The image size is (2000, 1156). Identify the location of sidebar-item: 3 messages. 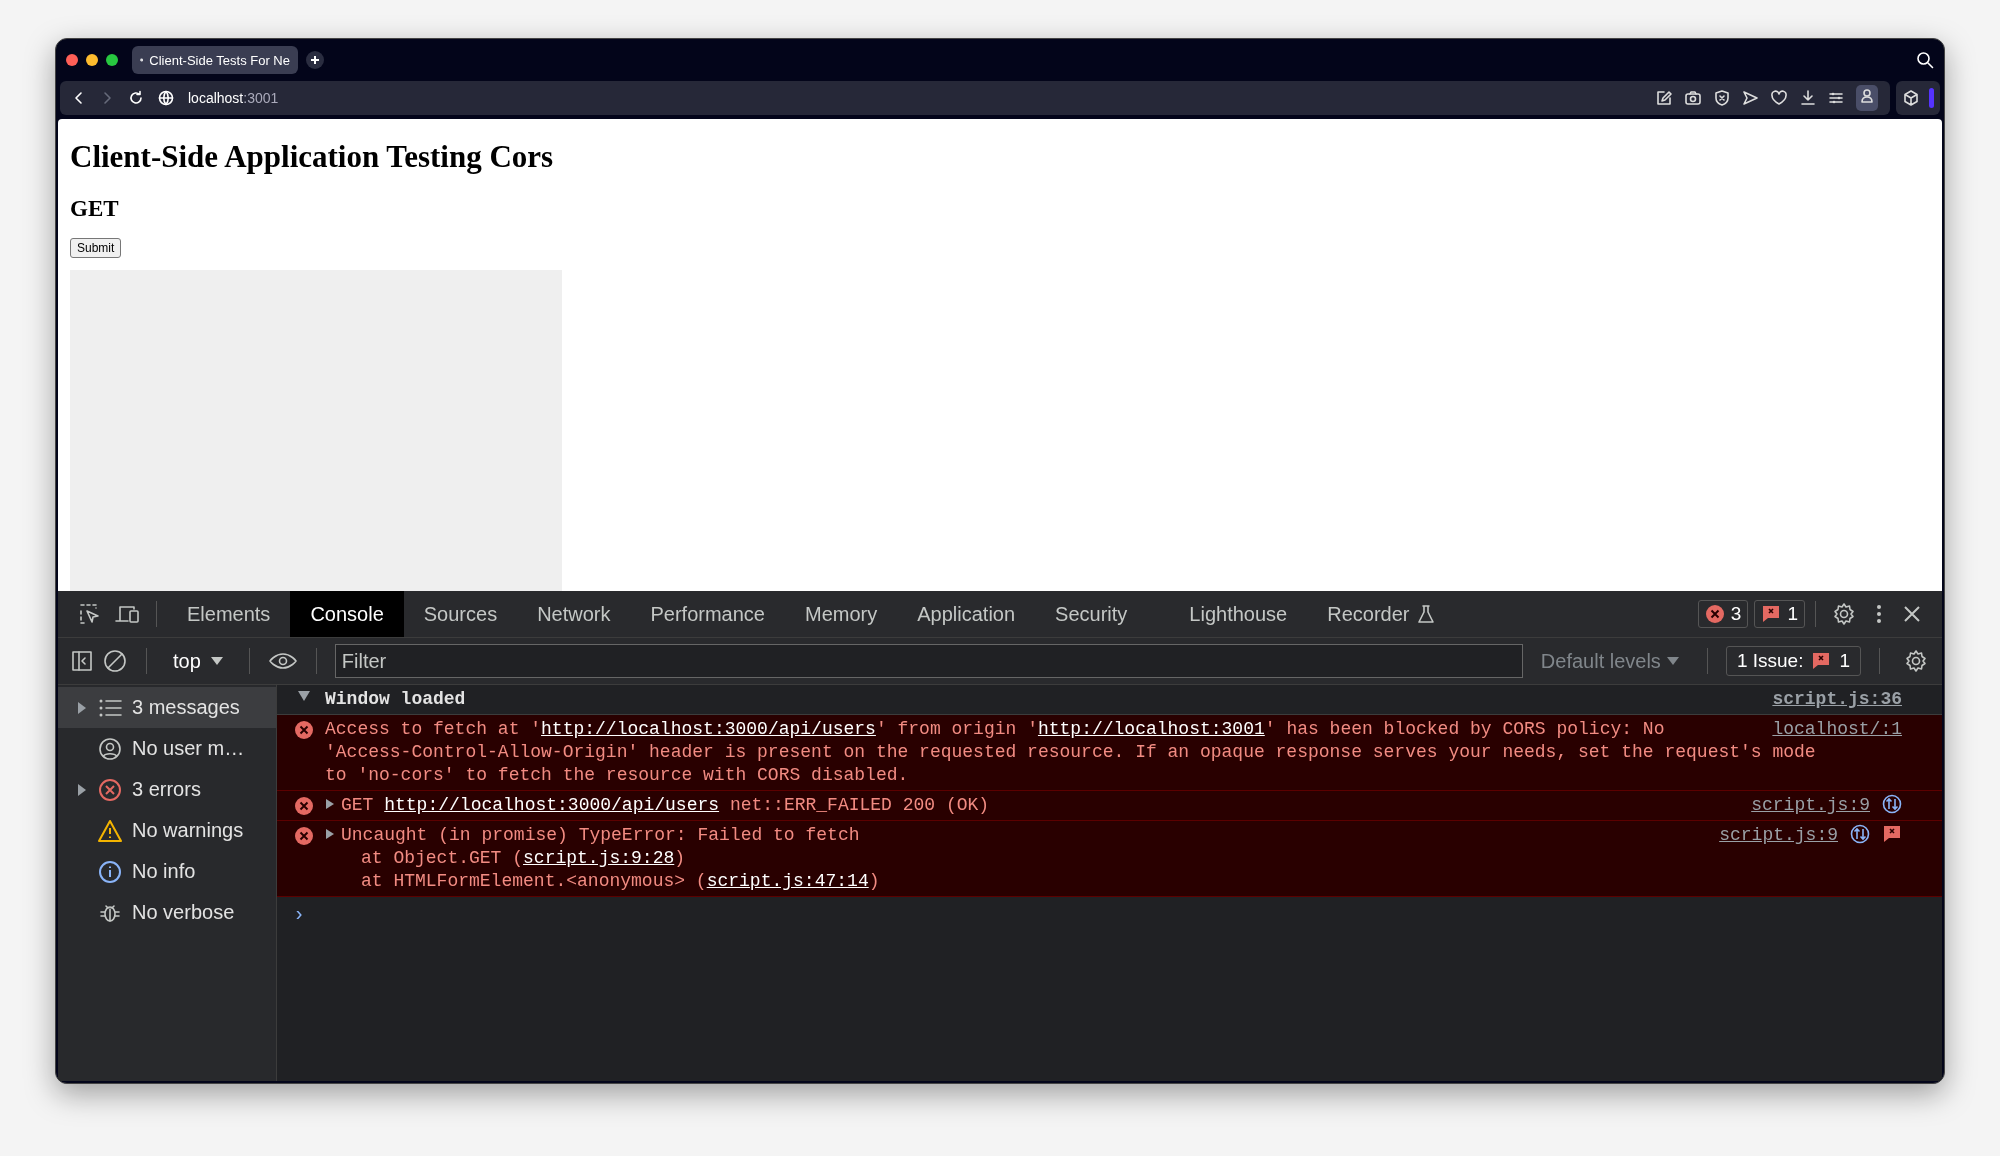
(167, 707).